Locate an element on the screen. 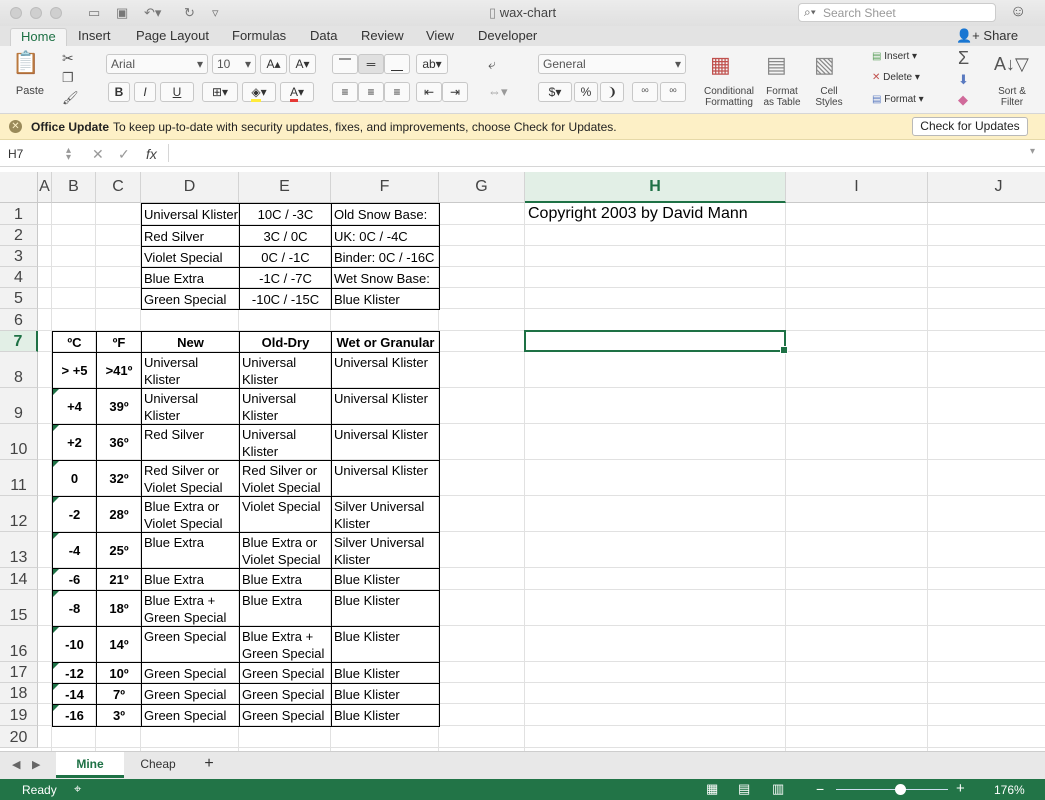 The image size is (1045, 800). paste-icon: 📋 is located at coordinates (25, 63).